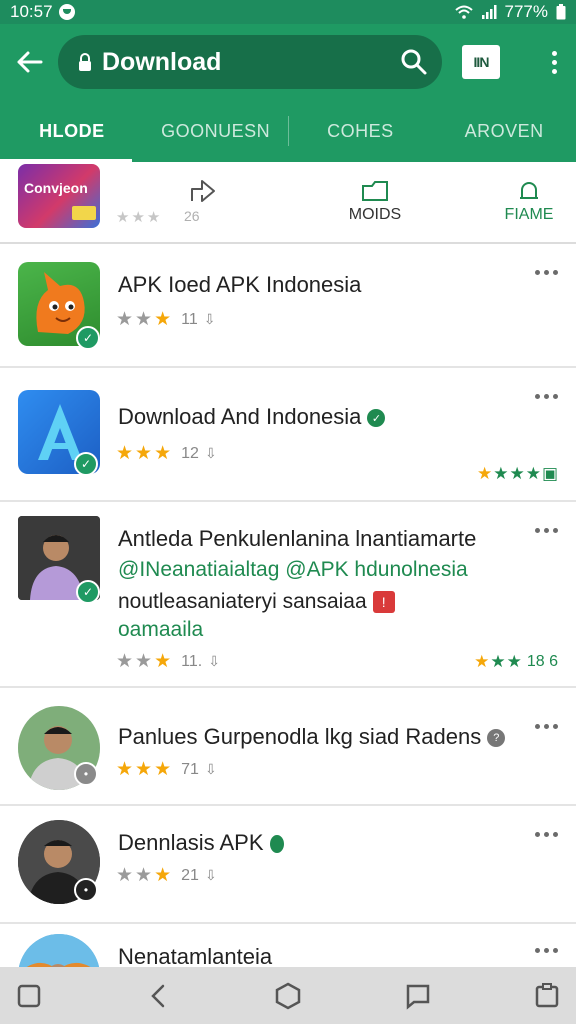  Describe the element at coordinates (561, 12) in the screenshot. I see `battery-icon` at that location.